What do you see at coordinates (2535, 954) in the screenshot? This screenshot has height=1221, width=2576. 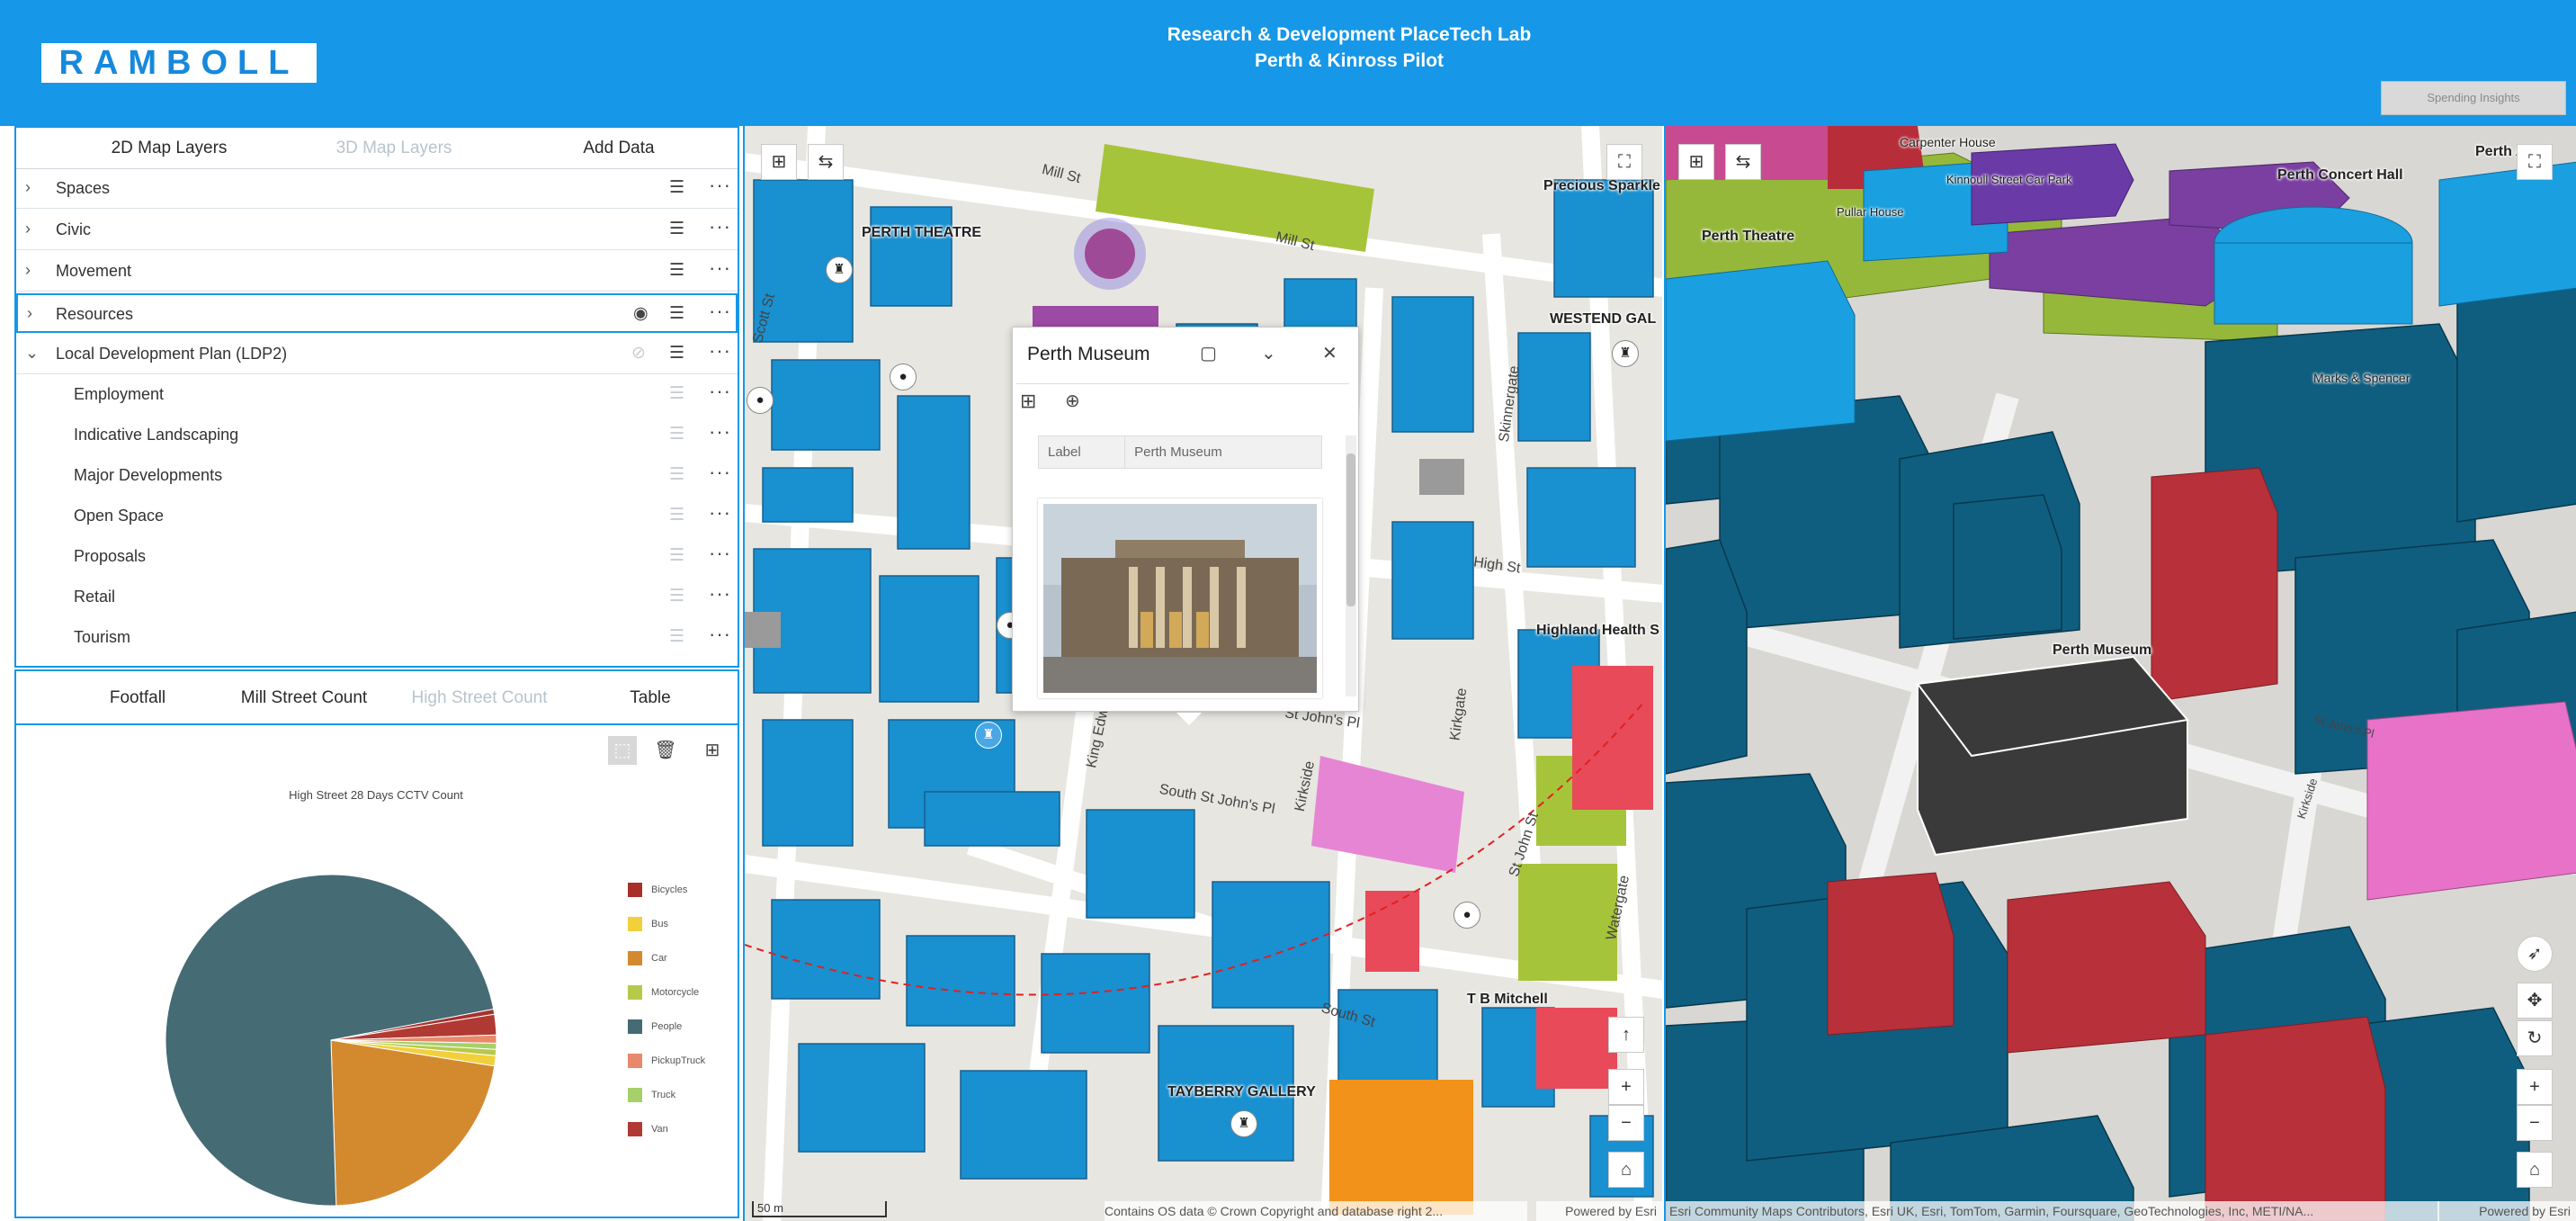 I see `compass-icon: ➶` at bounding box center [2535, 954].